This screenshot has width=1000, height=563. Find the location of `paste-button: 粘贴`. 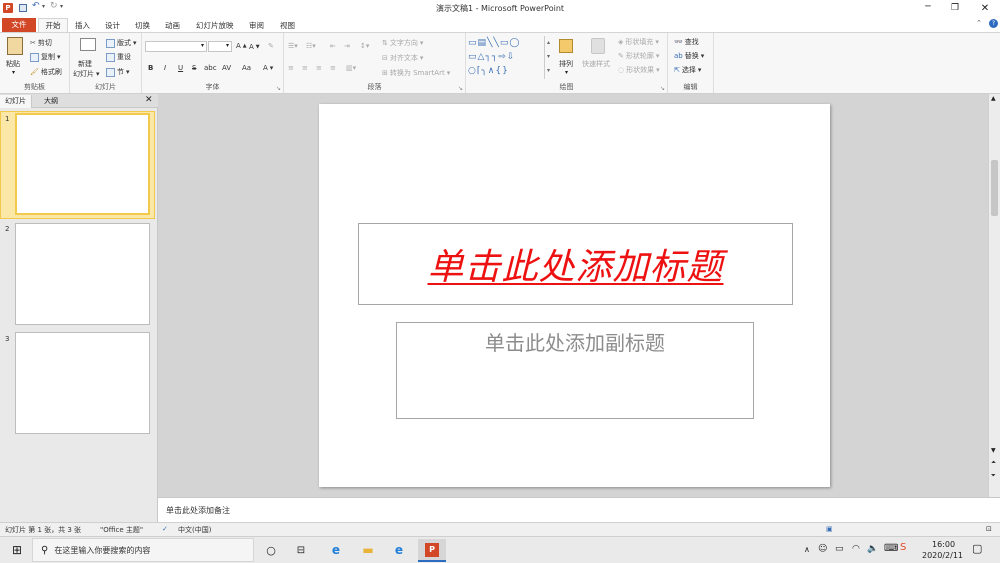

paste-button: 粘贴 is located at coordinates (13, 64).